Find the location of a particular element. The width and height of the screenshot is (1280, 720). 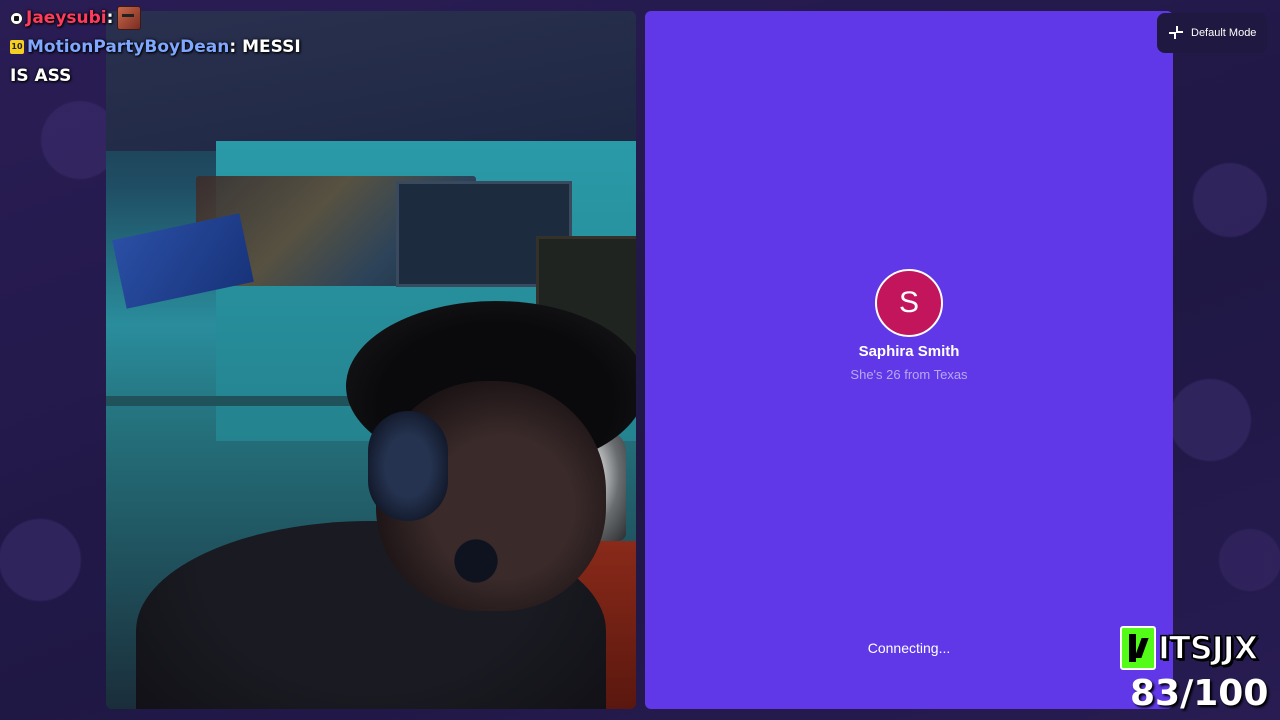

face-emote-icon is located at coordinates (129, 18).